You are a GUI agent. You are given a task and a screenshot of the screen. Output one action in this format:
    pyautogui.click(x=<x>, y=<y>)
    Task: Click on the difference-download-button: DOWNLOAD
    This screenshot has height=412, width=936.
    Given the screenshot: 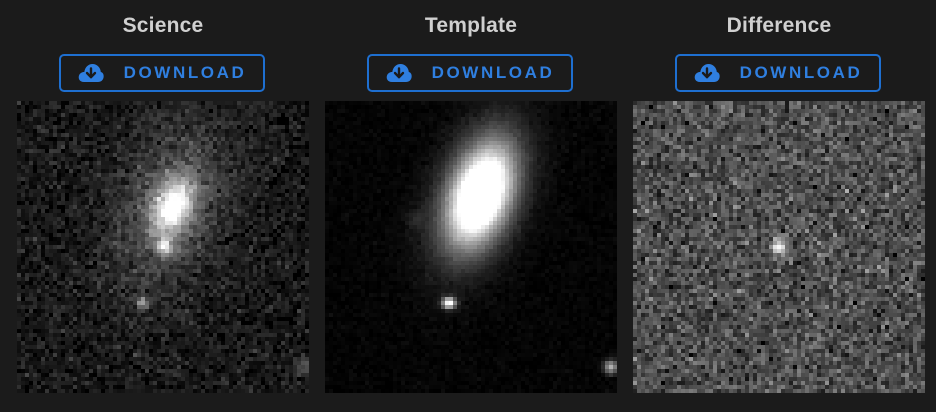 What is the action you would take?
    pyautogui.click(x=778, y=73)
    